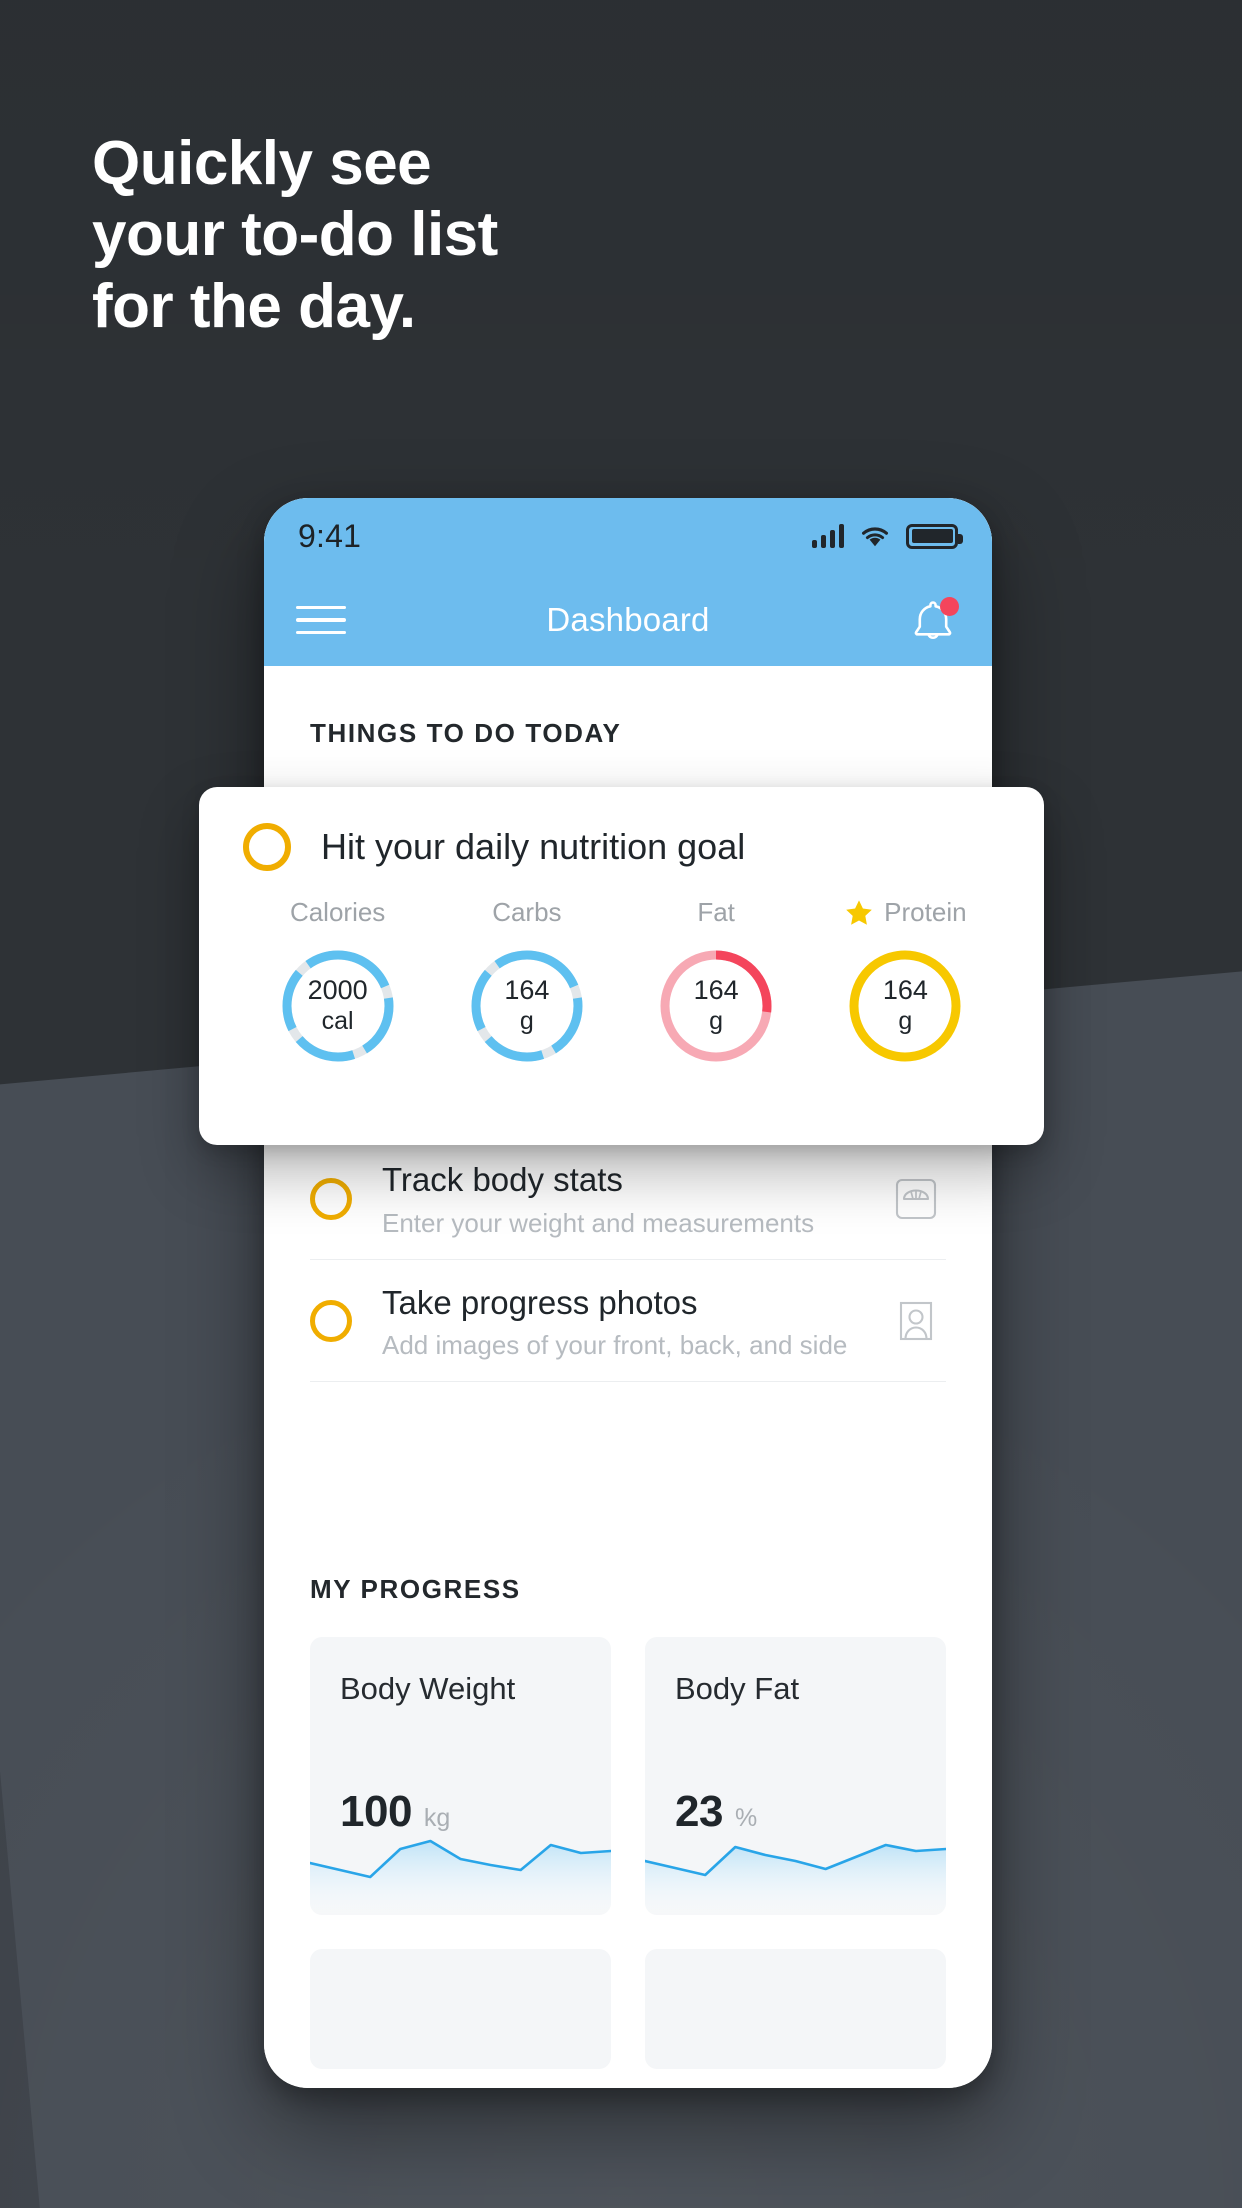  Describe the element at coordinates (737, 1688) in the screenshot. I see `progress-card-title: Body Fat` at that location.